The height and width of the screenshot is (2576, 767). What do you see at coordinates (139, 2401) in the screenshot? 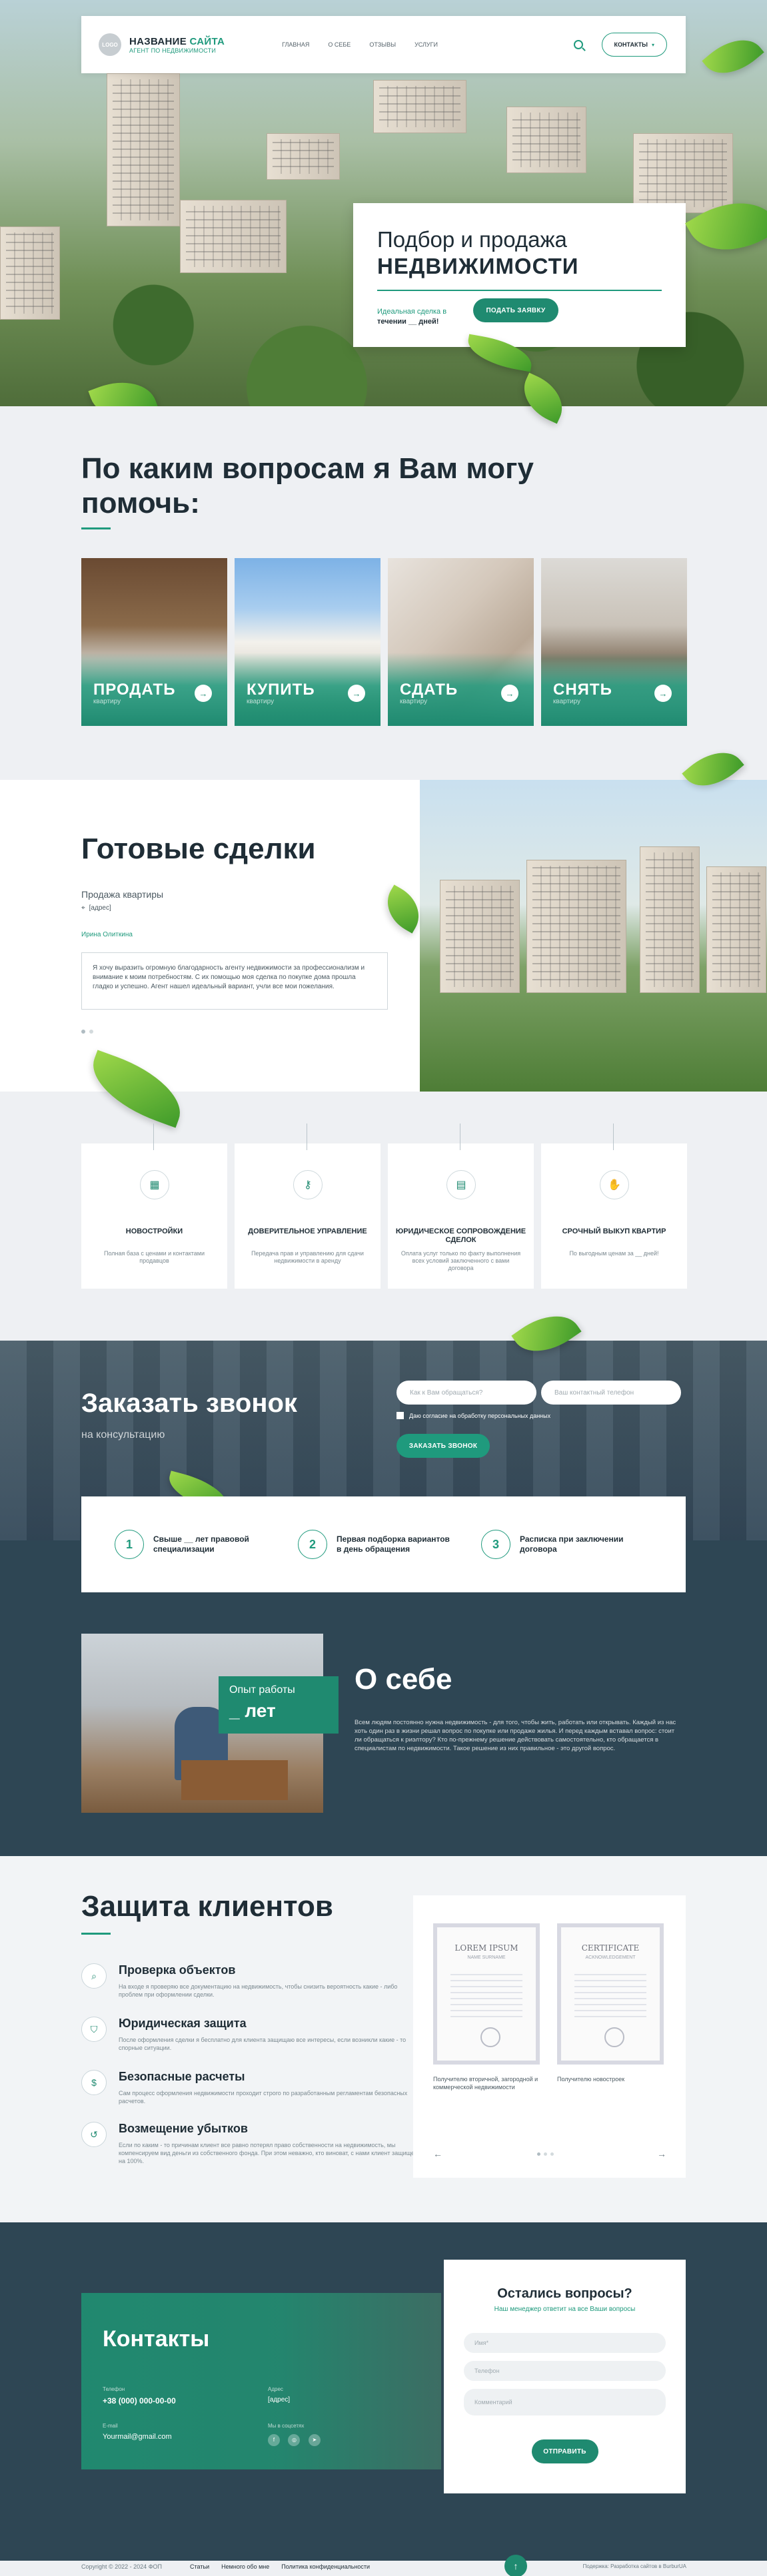
I see `phone-value: +38 (000) 000-00-00` at bounding box center [139, 2401].